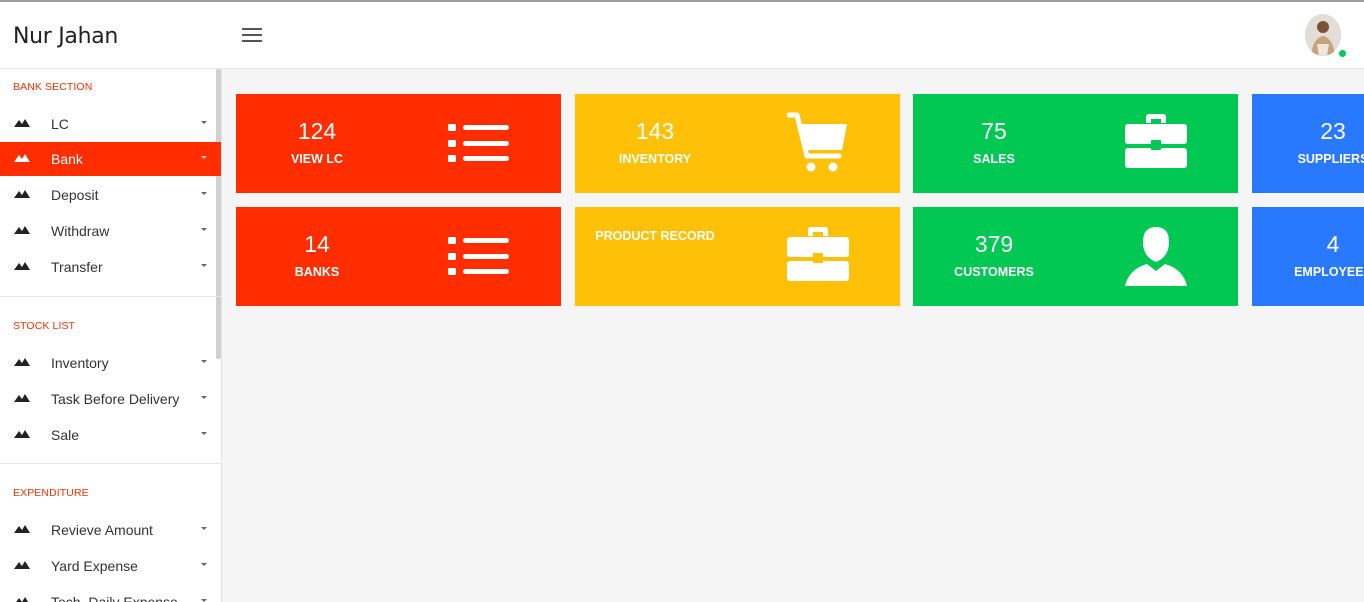 Image resolution: width=1364 pixels, height=602 pixels. Describe the element at coordinates (398, 256) in the screenshot. I see `card-banks: 14 BANKS` at that location.